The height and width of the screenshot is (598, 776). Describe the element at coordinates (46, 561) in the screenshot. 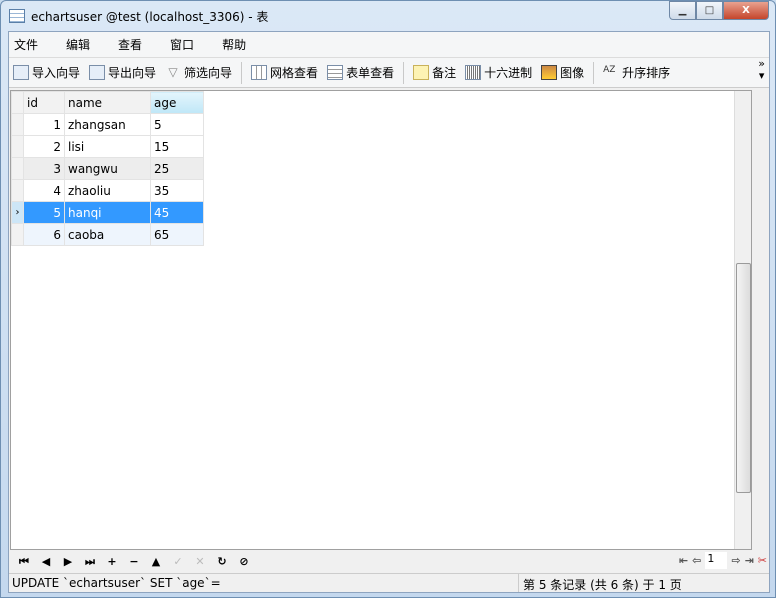

I see `prev-record-button: ◀` at that location.